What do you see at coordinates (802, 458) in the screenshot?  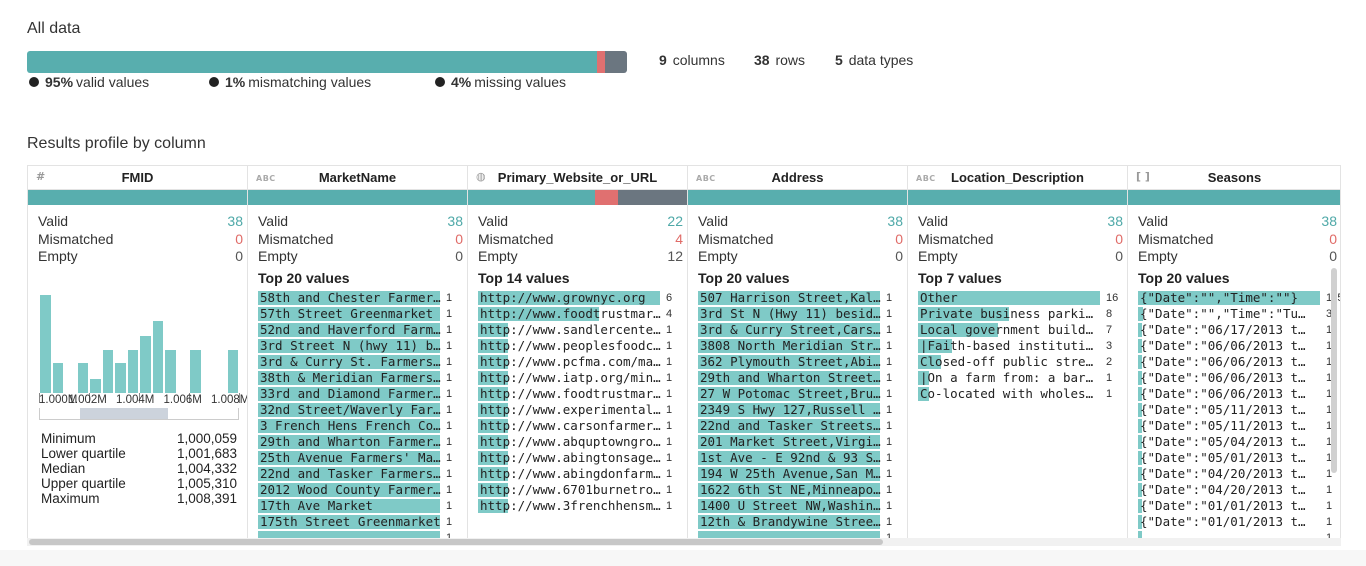 I see `value-row: 1st Ave - E 92nd & 93 S… 1` at bounding box center [802, 458].